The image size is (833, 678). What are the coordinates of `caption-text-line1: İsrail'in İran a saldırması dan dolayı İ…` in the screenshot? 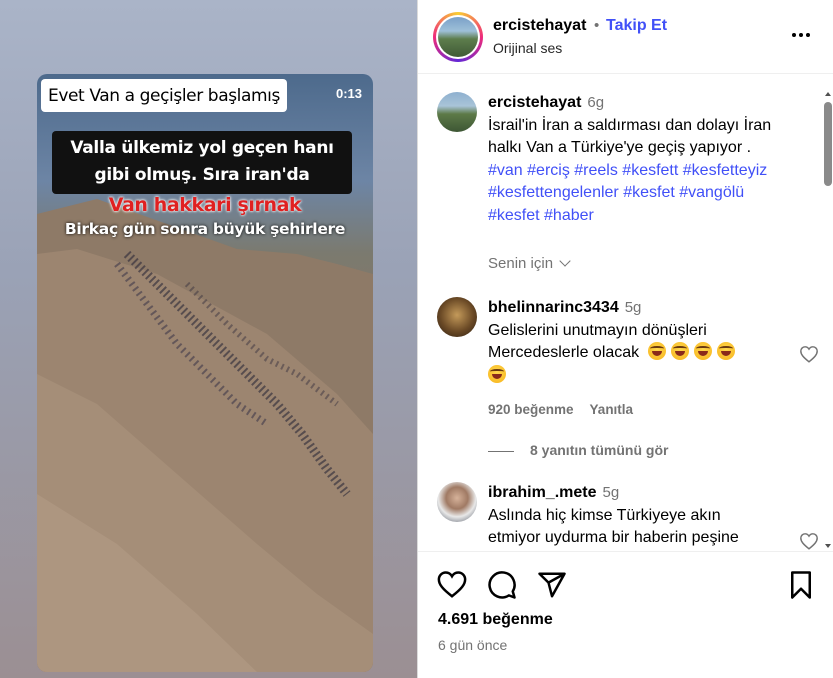 It's located at (630, 125).